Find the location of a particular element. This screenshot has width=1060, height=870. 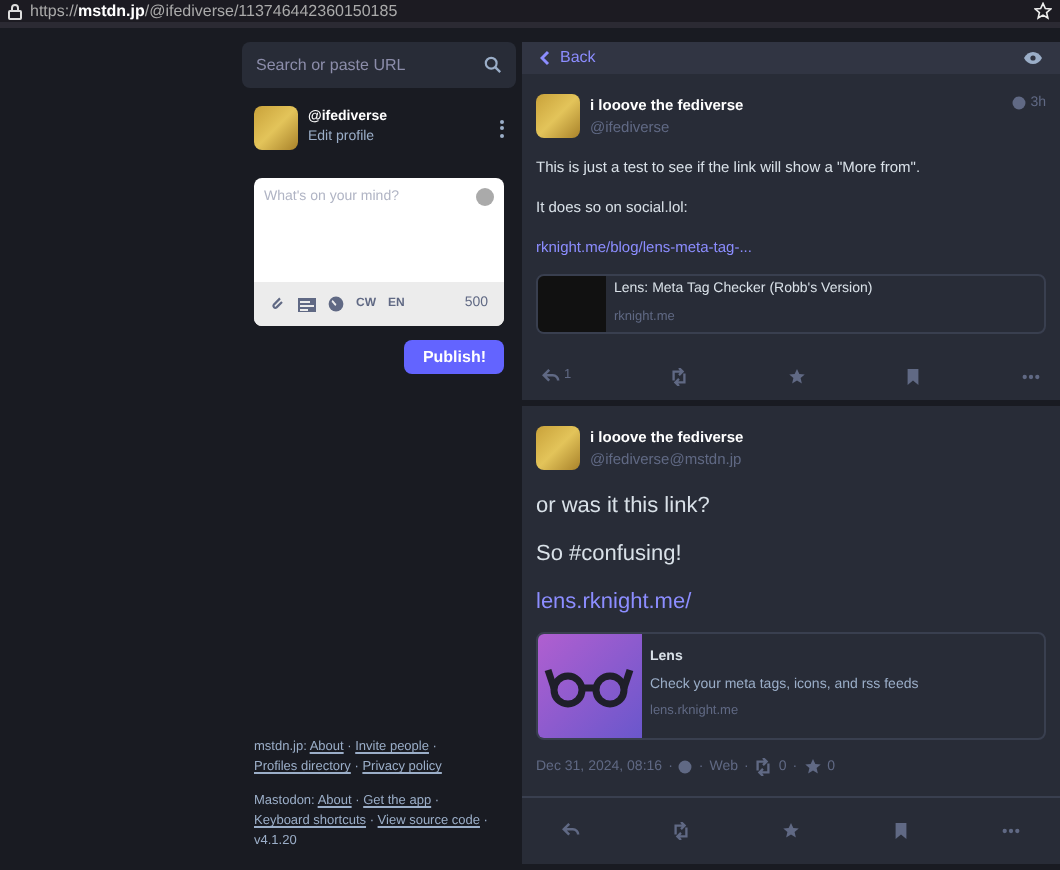

post-text: So #confusing! is located at coordinates (610, 553).